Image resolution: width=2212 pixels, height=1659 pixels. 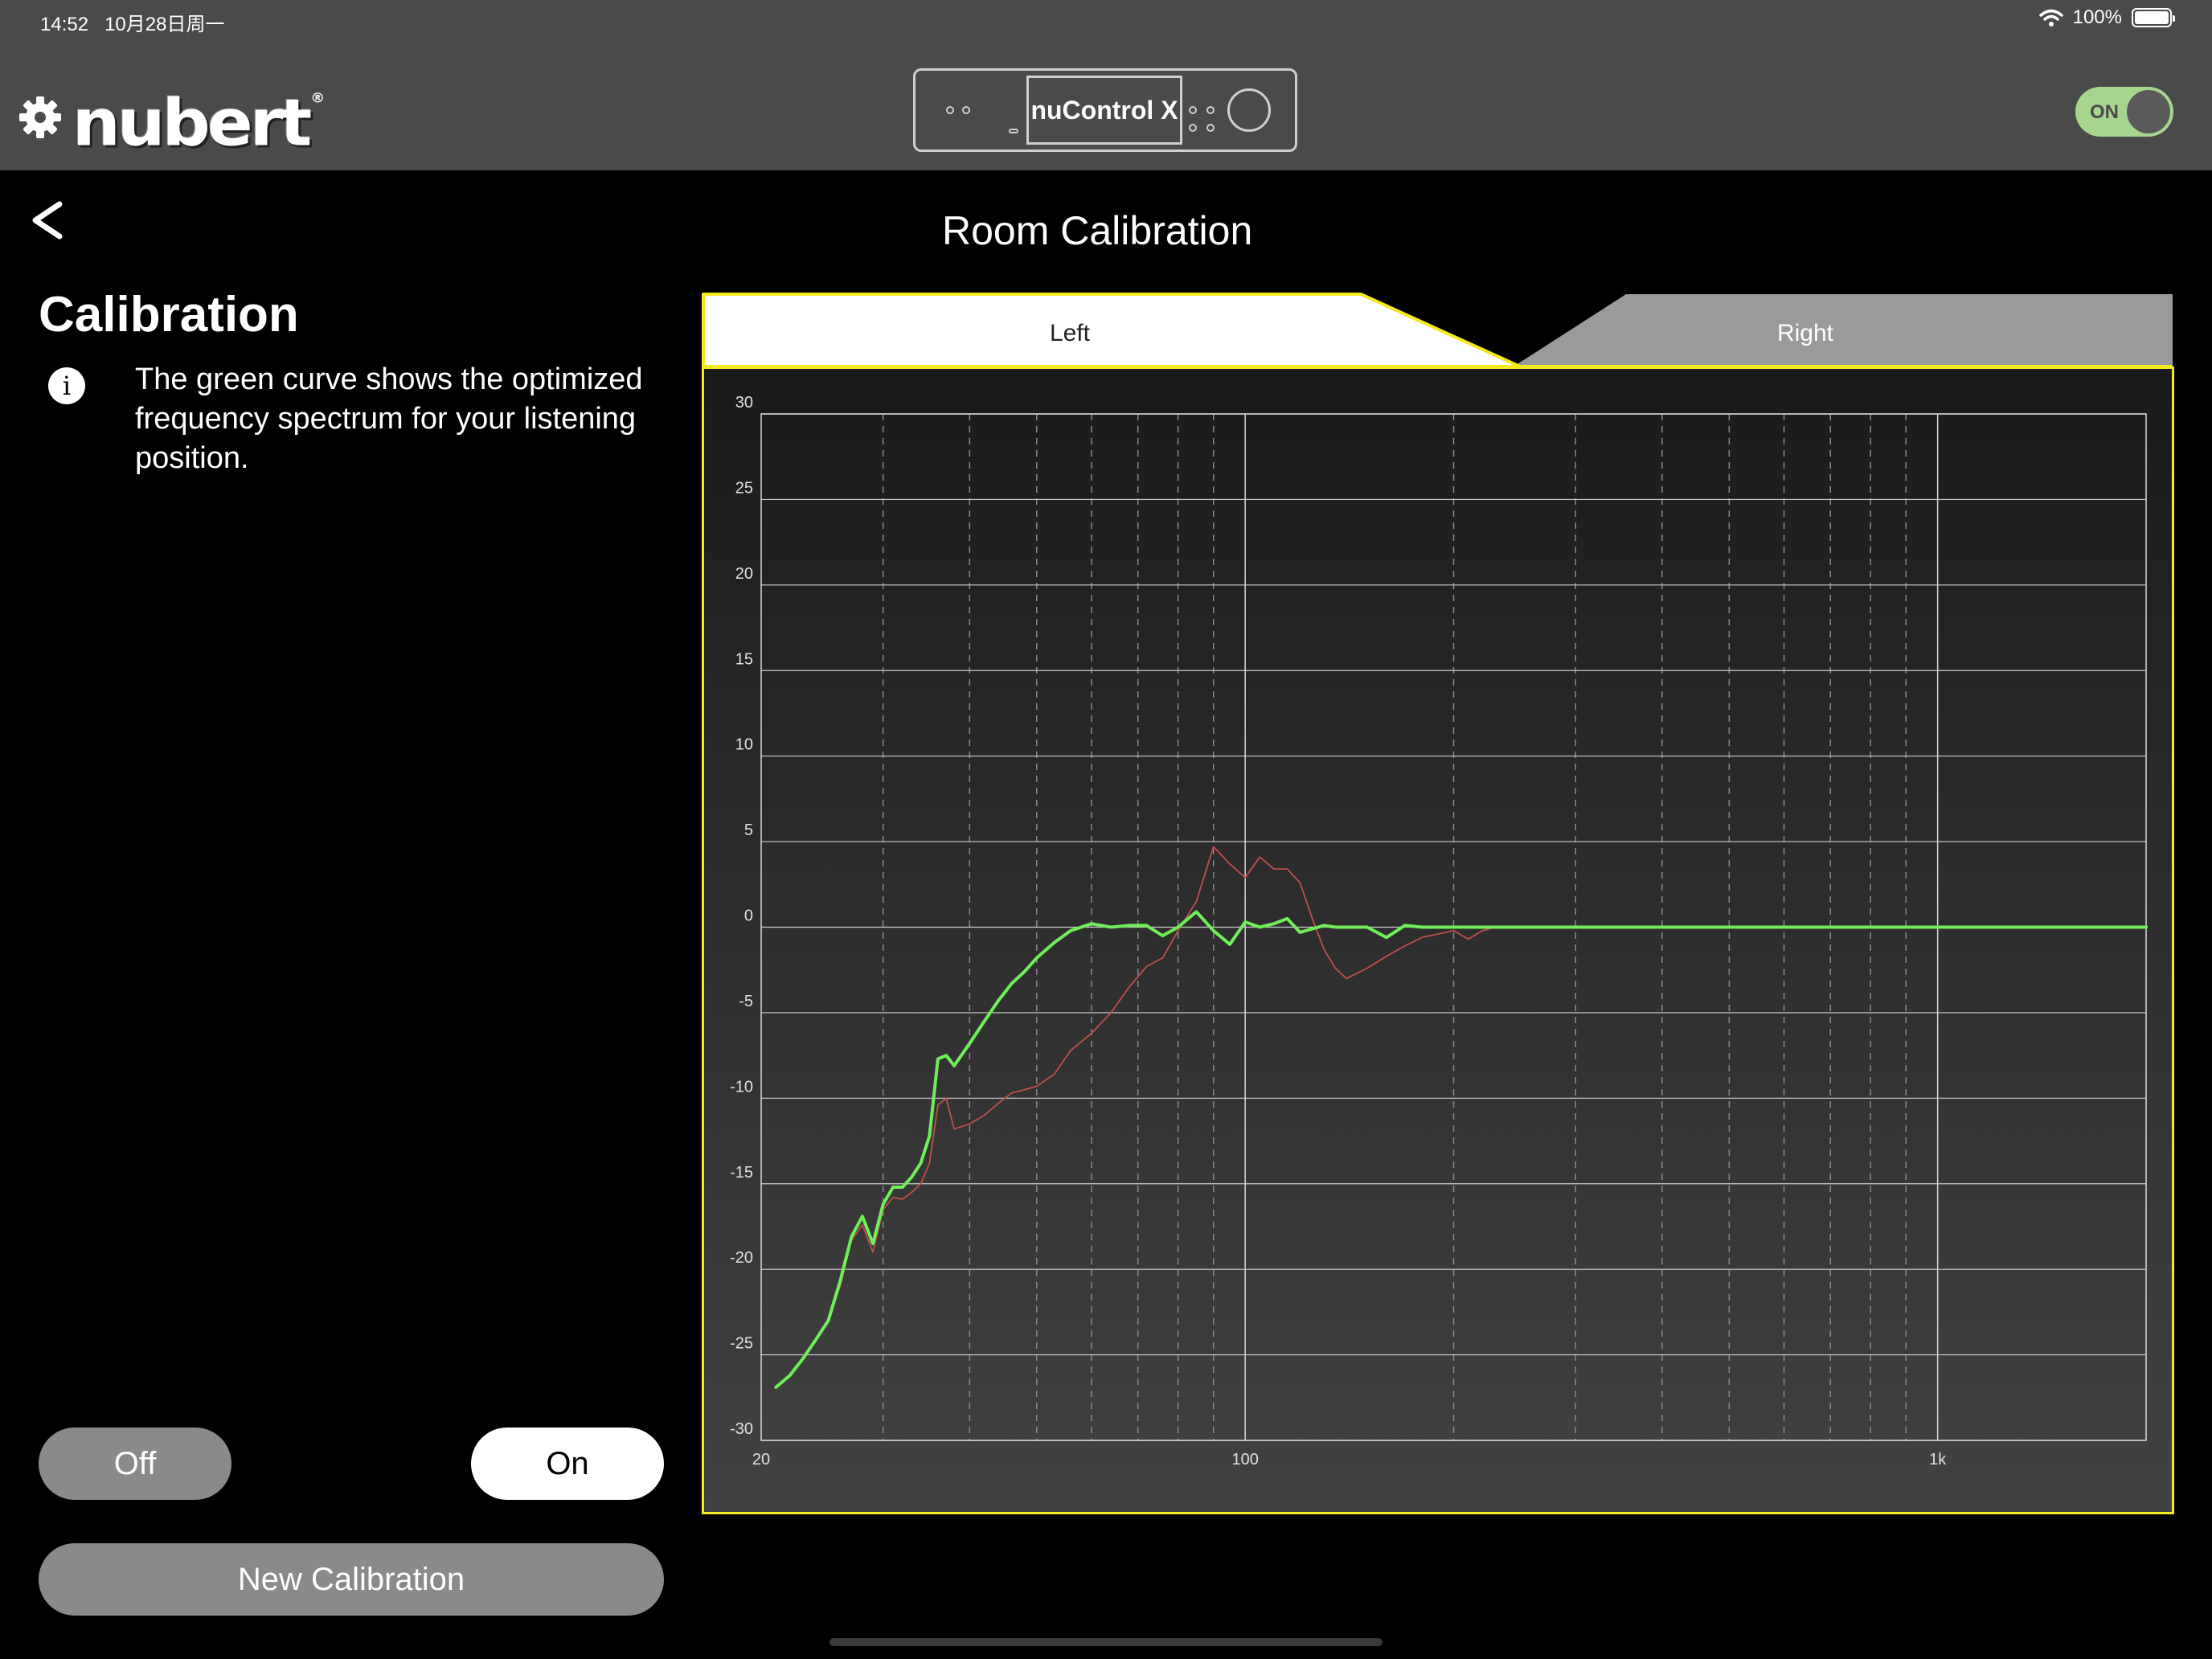 What do you see at coordinates (2050, 18) in the screenshot?
I see `wifi-icon` at bounding box center [2050, 18].